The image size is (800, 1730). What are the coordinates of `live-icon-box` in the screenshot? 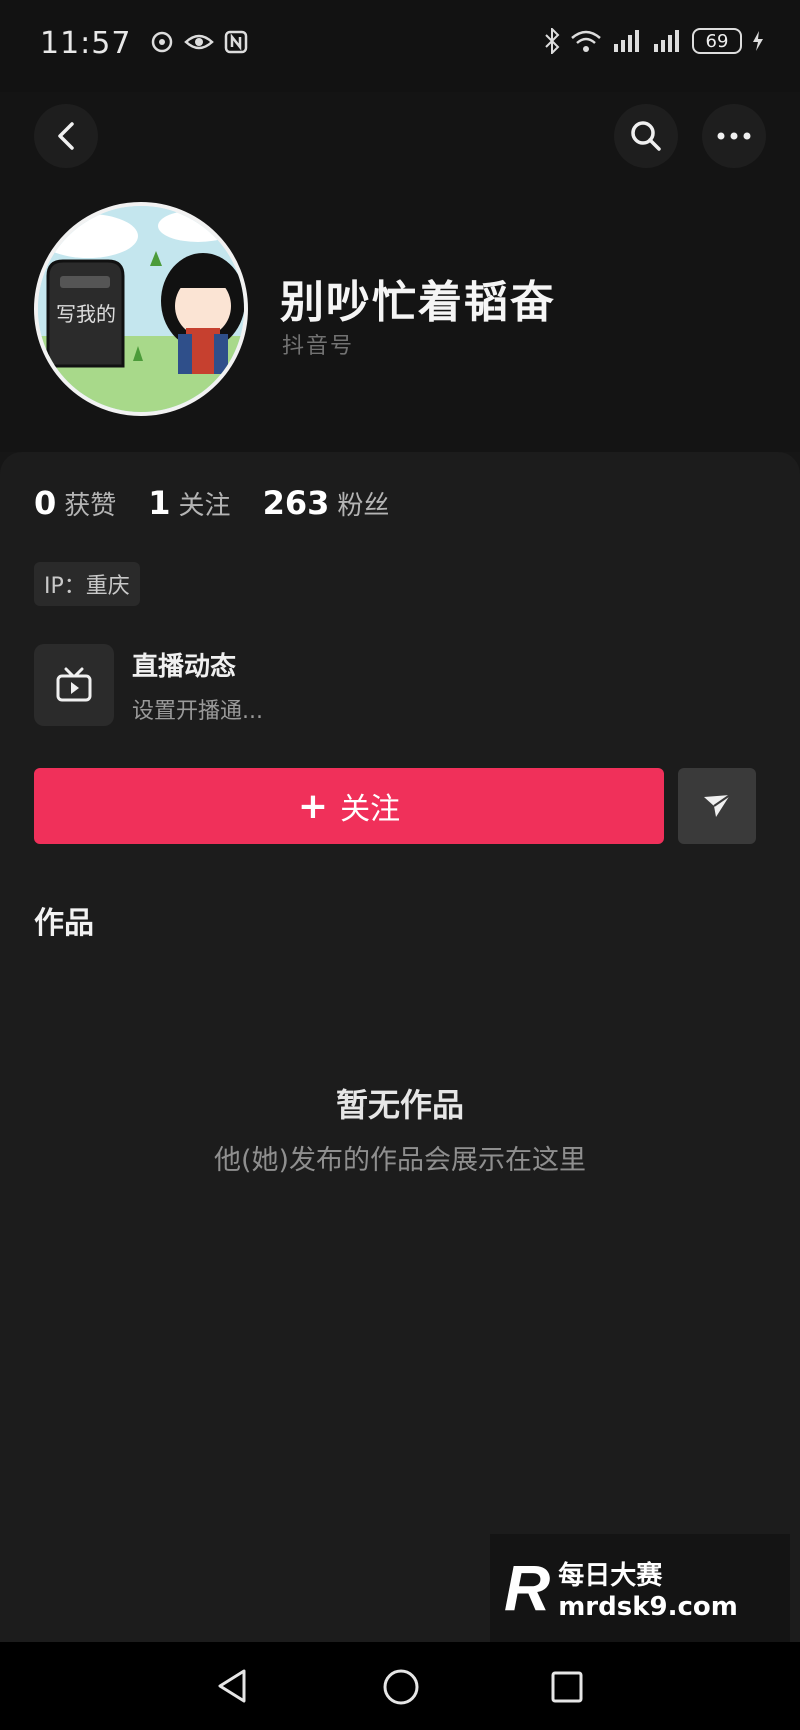 It's located at (74, 685).